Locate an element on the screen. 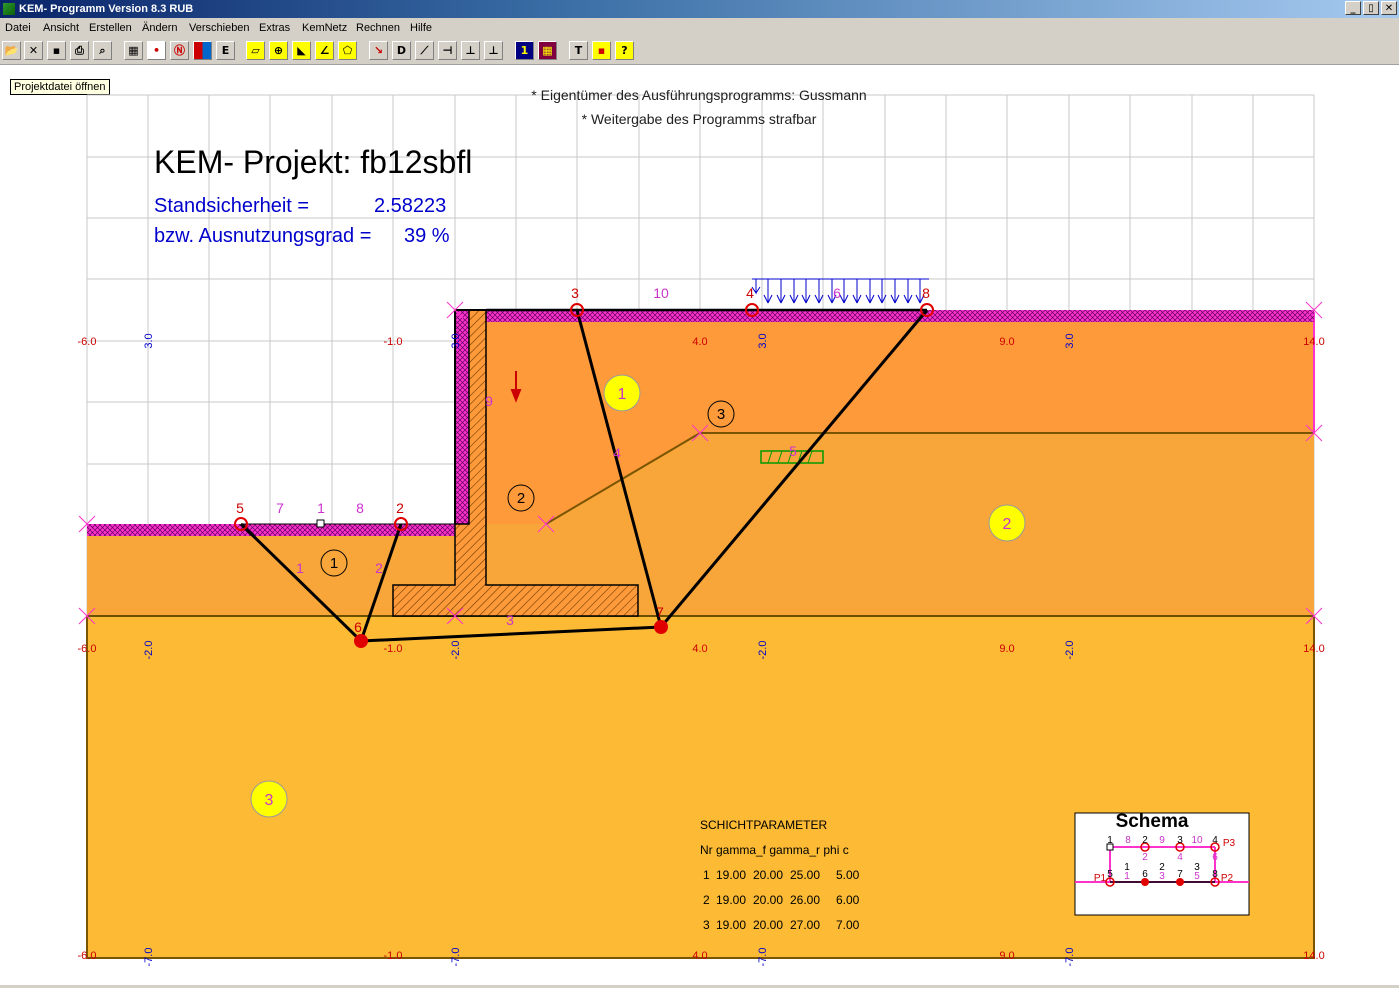 This screenshot has width=1399, height=988. svg-text: 26.00 is located at coordinates (805, 900).